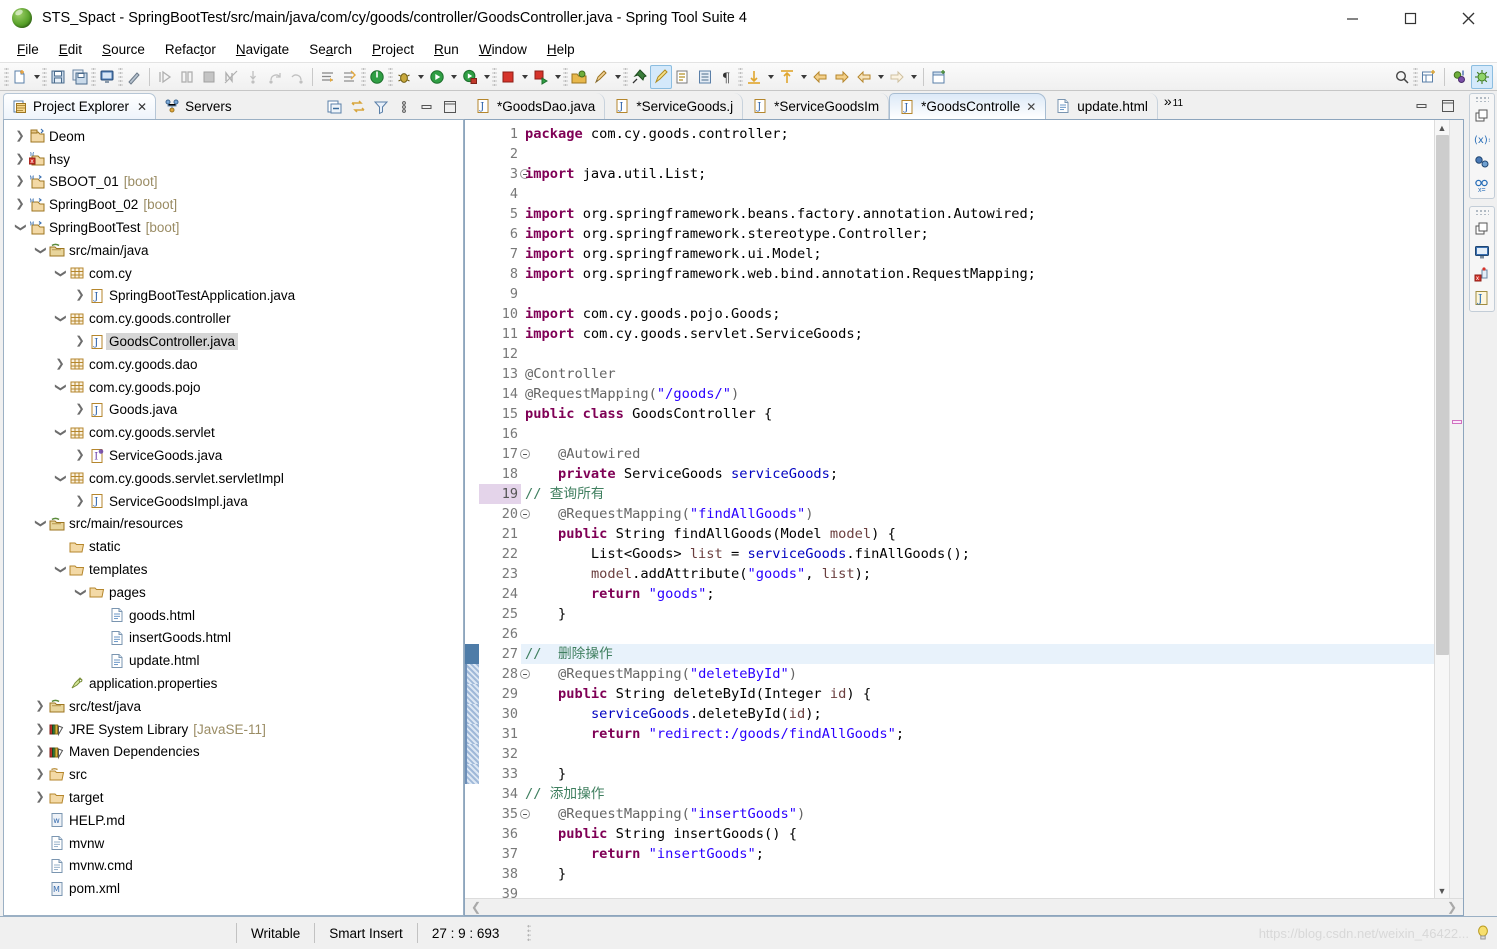 The image size is (1497, 949). Describe the element at coordinates (977, 174) in the screenshot. I see `code-line: import java.util.List;` at that location.